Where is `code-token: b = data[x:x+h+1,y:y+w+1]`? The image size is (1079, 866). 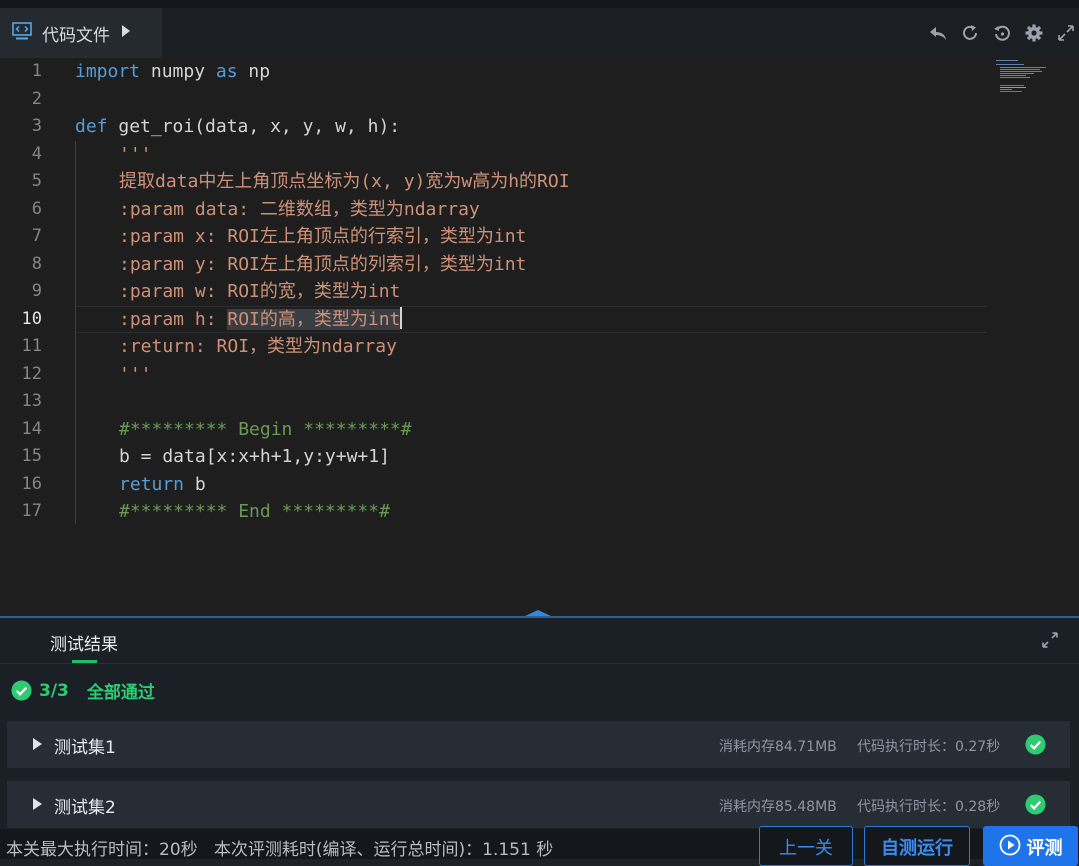
code-token: b = data[x:x+h+1,y:y+w+1] is located at coordinates (254, 456).